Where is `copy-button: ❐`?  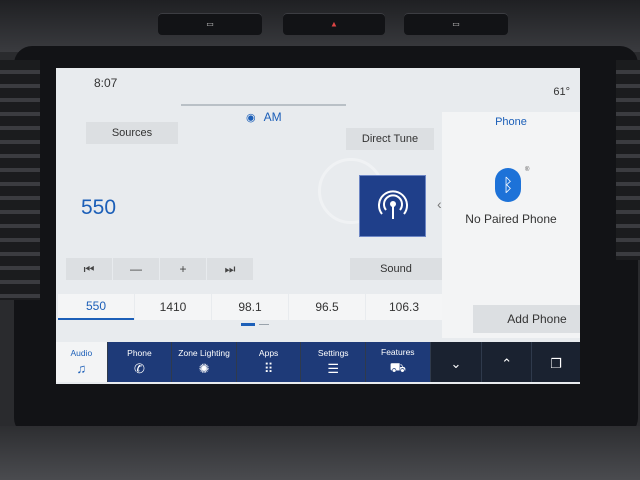
copy-button: ❐ is located at coordinates (556, 362).